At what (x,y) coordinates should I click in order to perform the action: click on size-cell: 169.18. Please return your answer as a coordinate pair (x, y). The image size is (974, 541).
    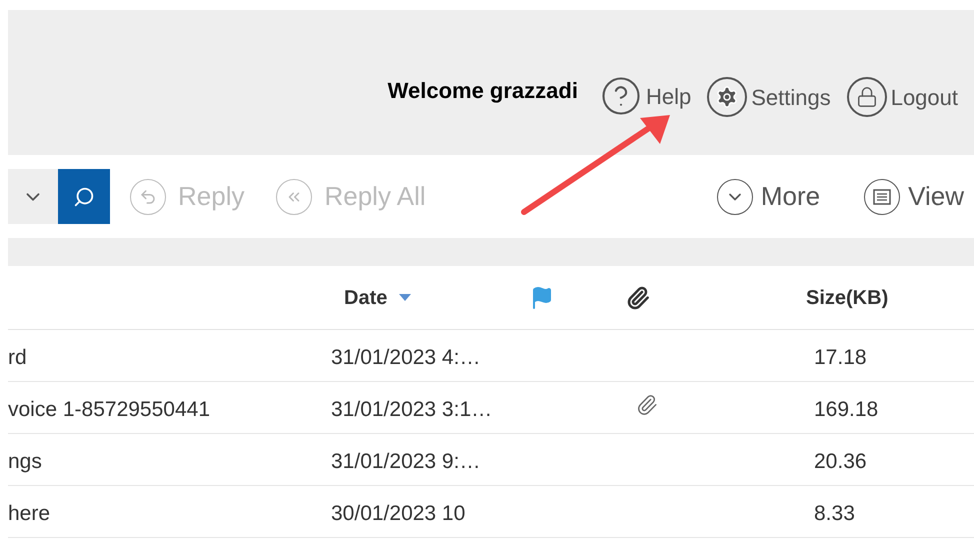
    Looking at the image, I should click on (846, 409).